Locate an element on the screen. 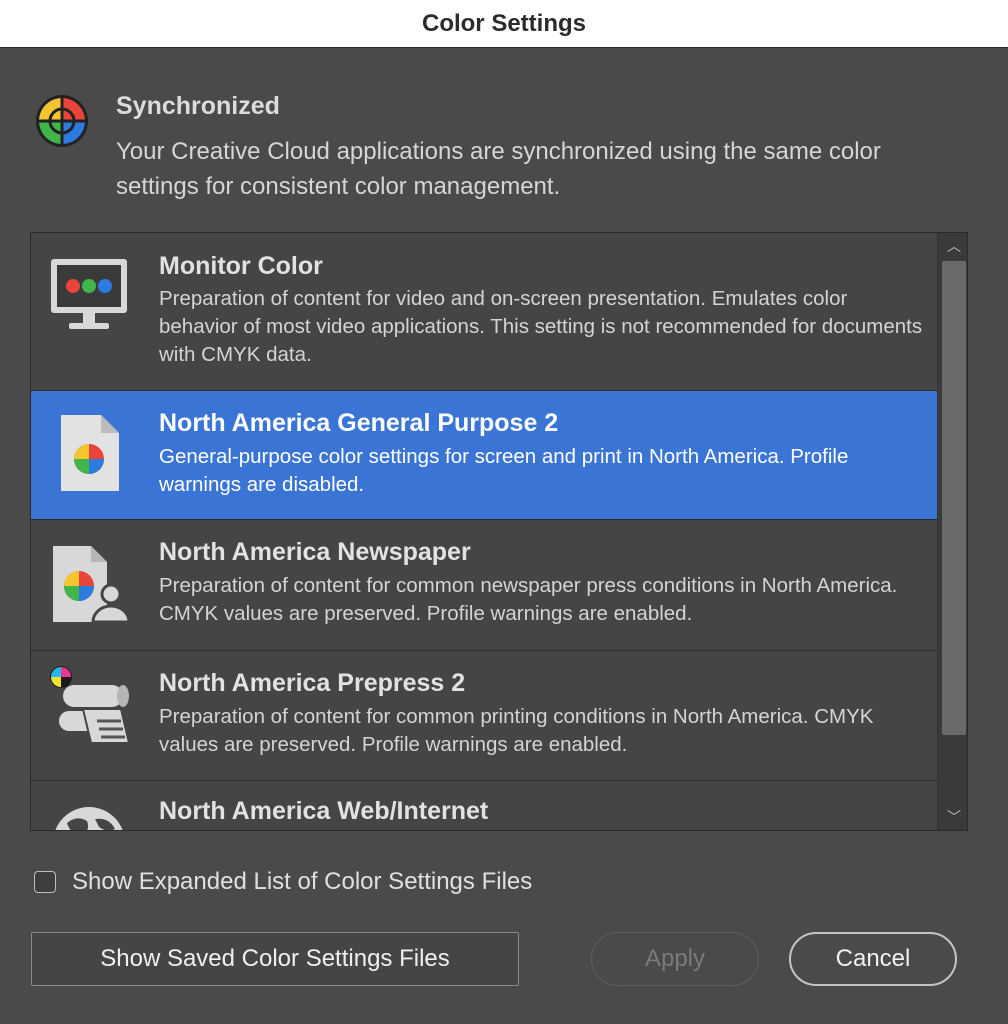 This screenshot has width=1008, height=1024. newspaper-icon is located at coordinates (92, 585).